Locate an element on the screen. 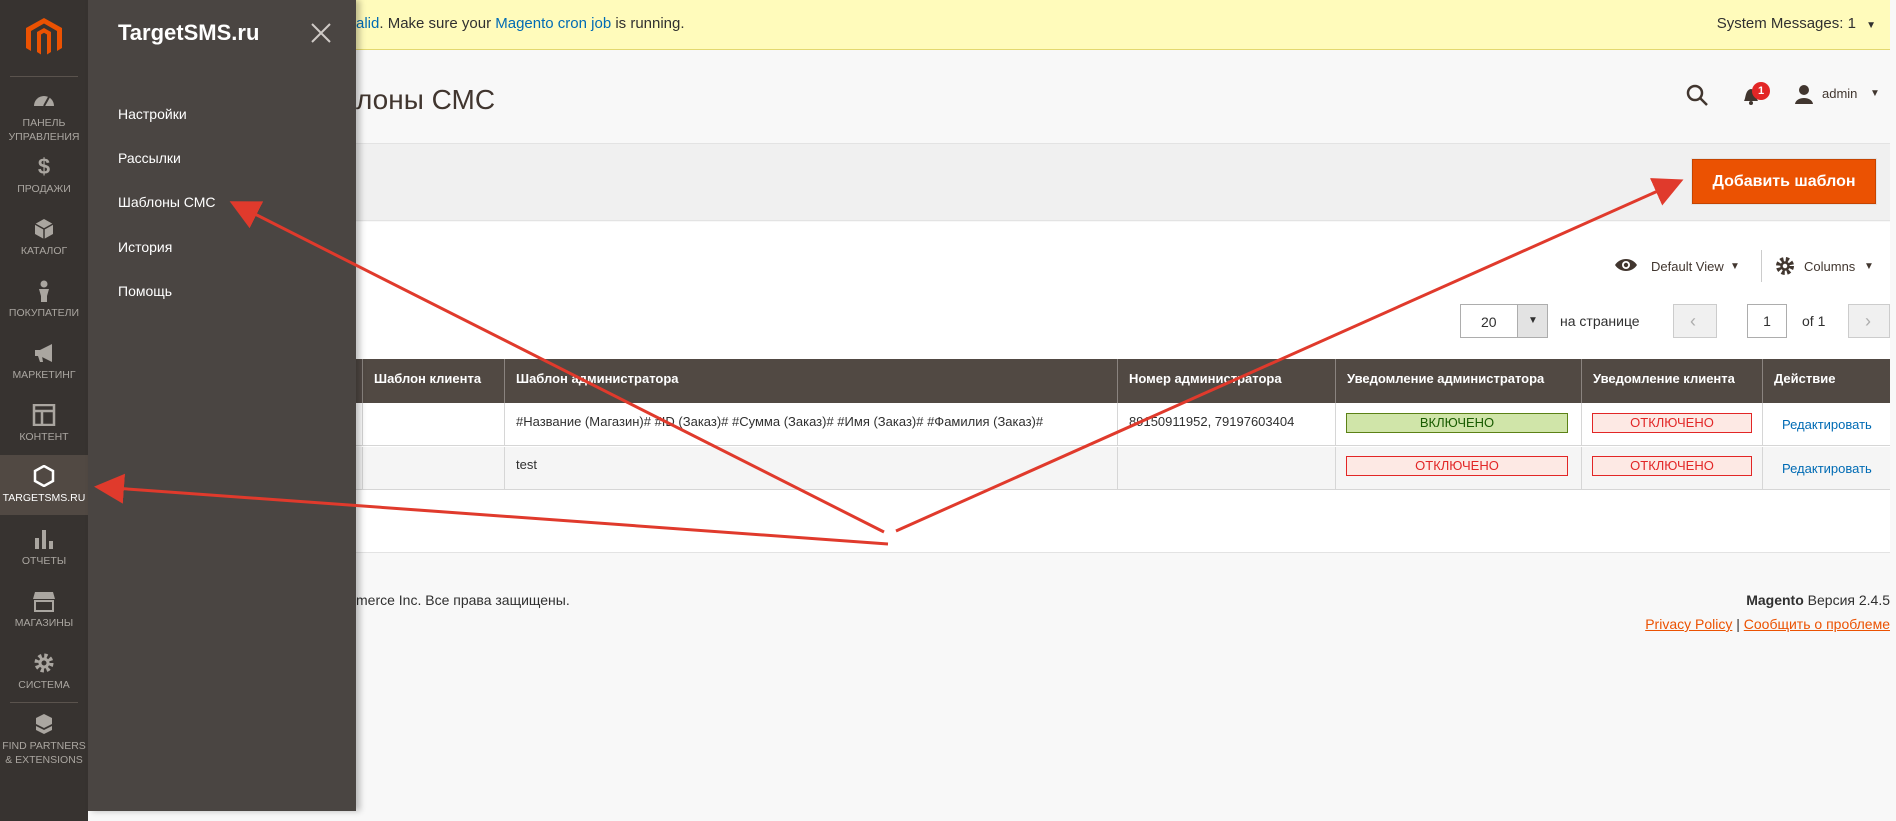  nav-reports: ОТЧЕТЫ is located at coordinates (44, 548).